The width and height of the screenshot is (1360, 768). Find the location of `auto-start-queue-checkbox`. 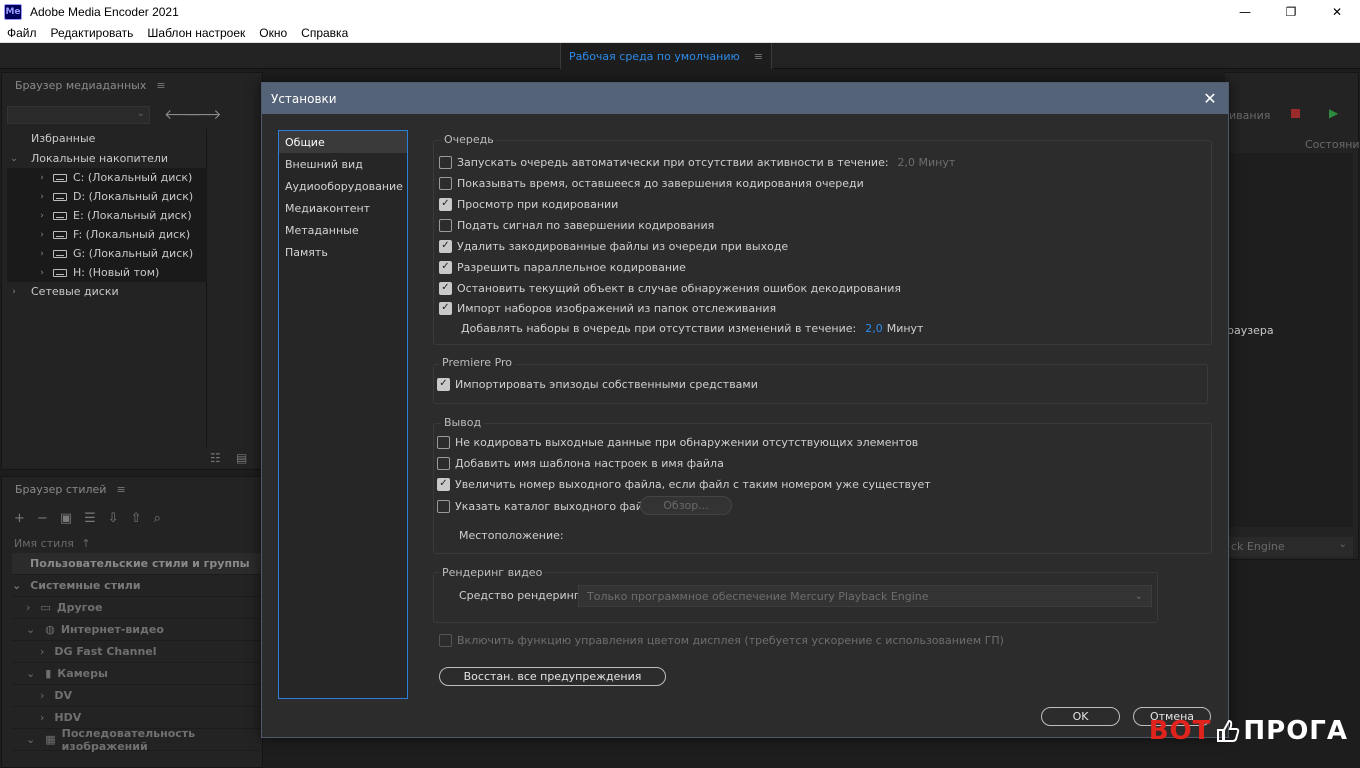

auto-start-queue-checkbox is located at coordinates (445, 162).